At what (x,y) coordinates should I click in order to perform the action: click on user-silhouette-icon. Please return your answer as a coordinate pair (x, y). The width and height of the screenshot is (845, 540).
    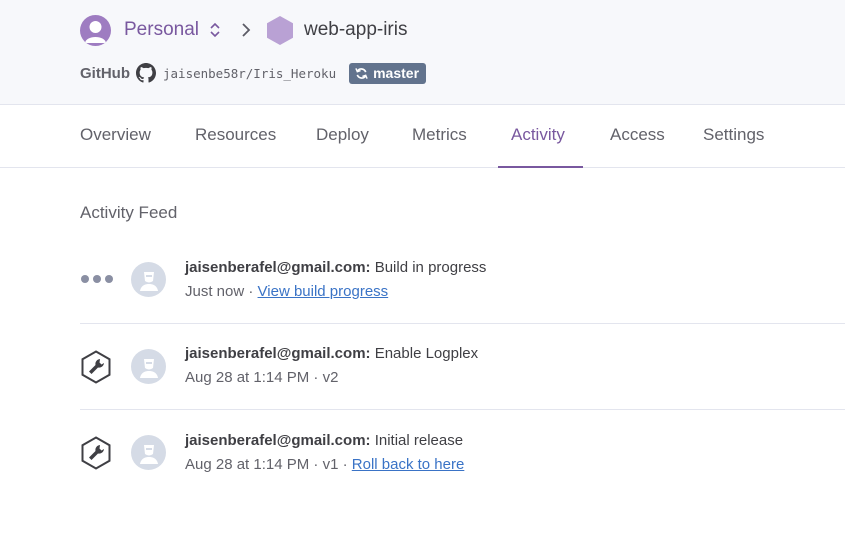
    Looking at the image, I should click on (95, 31).